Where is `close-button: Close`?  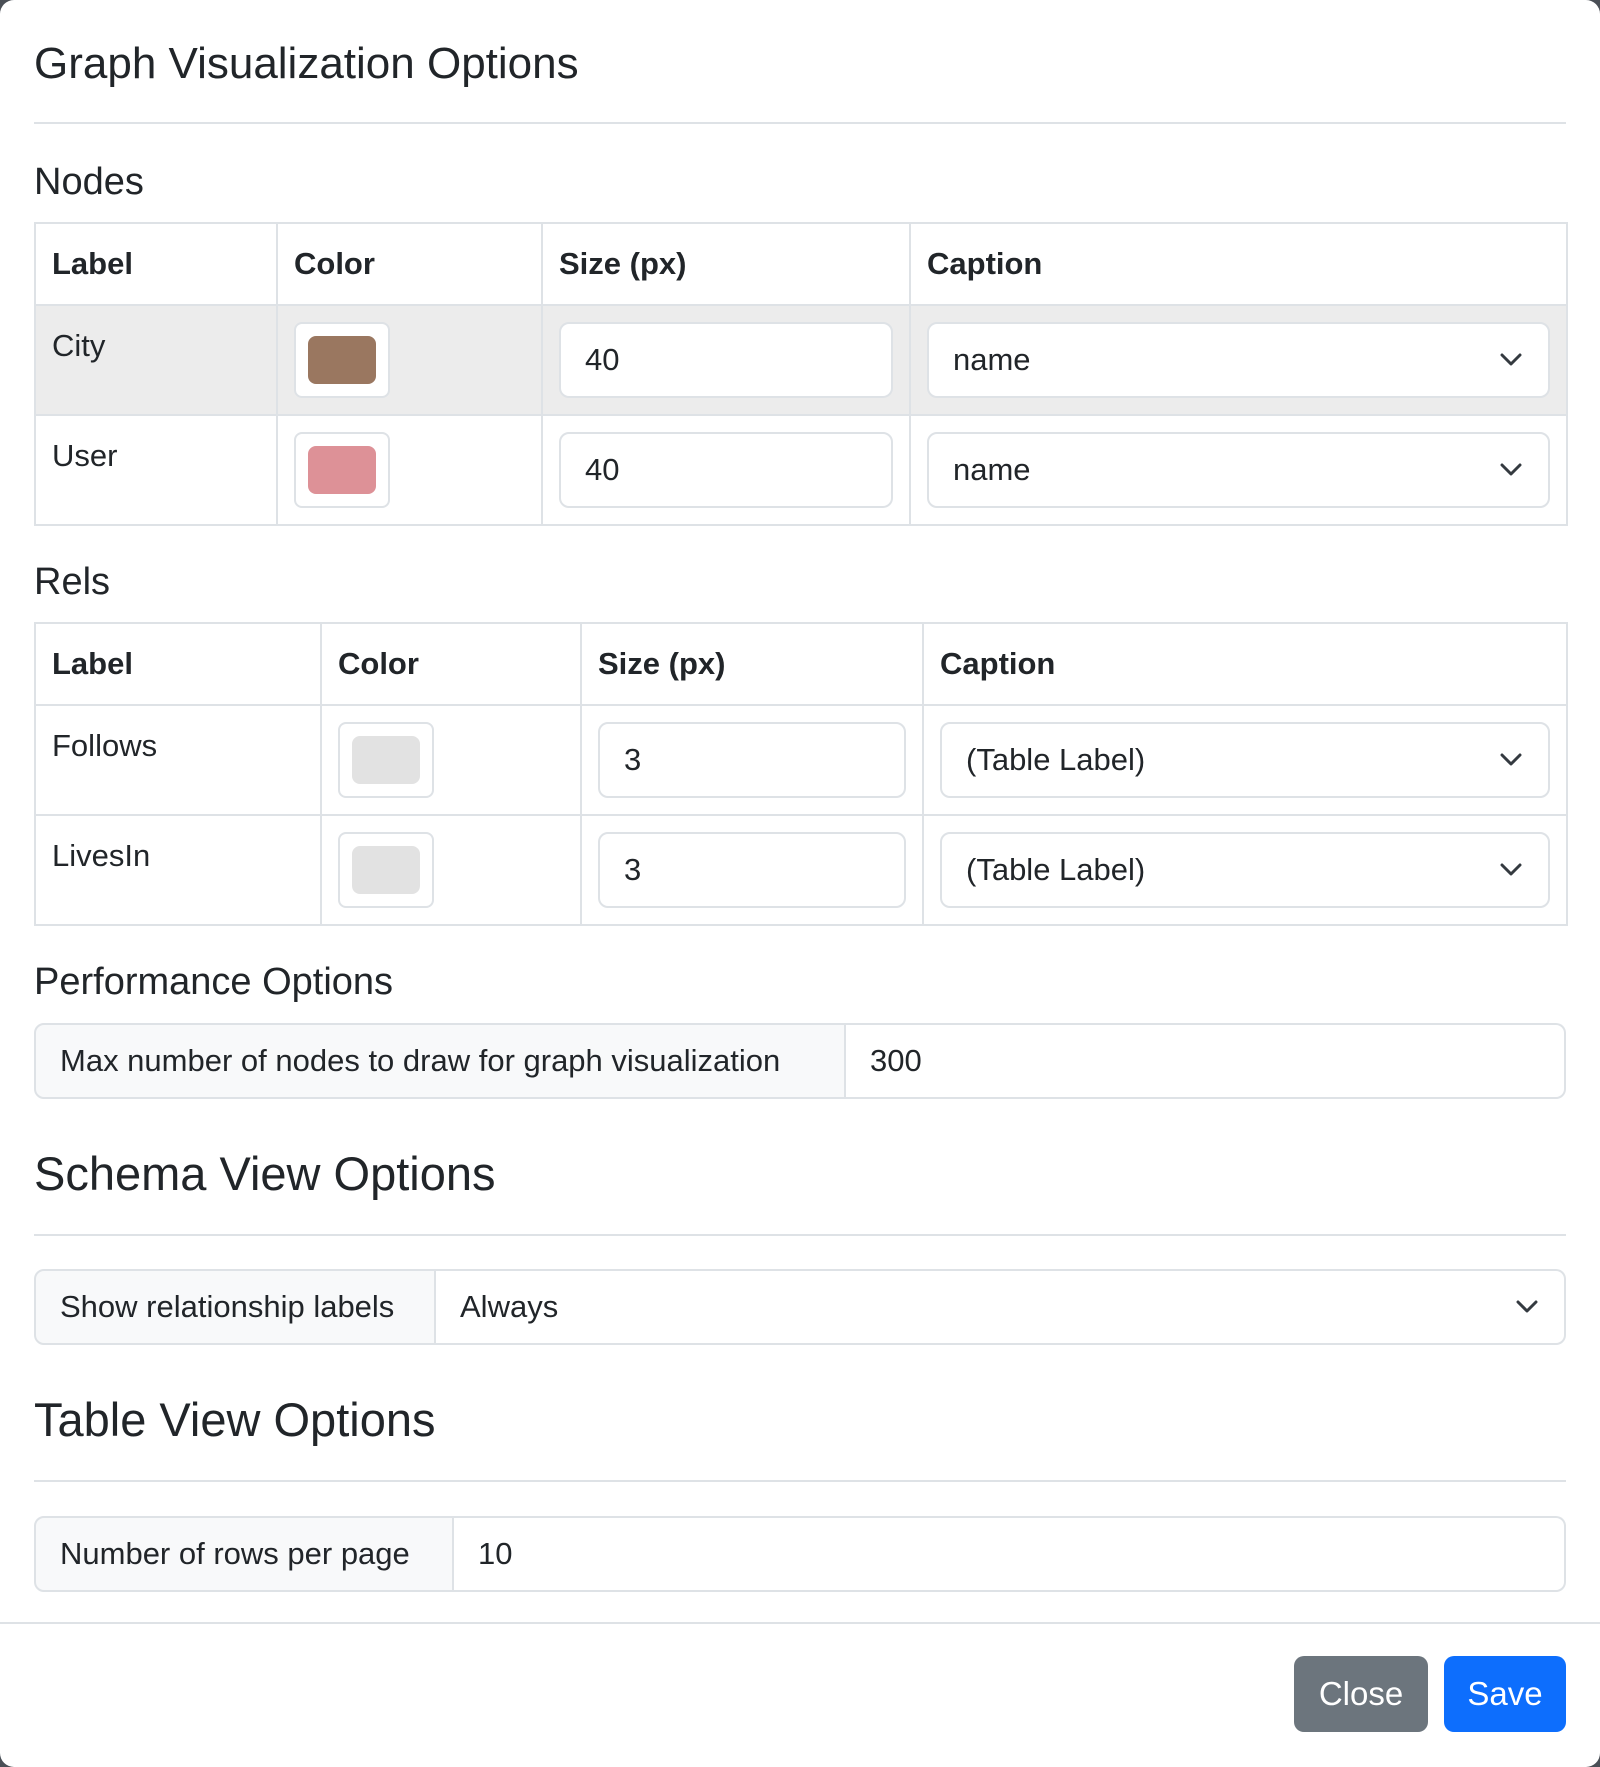 close-button: Close is located at coordinates (1361, 1694).